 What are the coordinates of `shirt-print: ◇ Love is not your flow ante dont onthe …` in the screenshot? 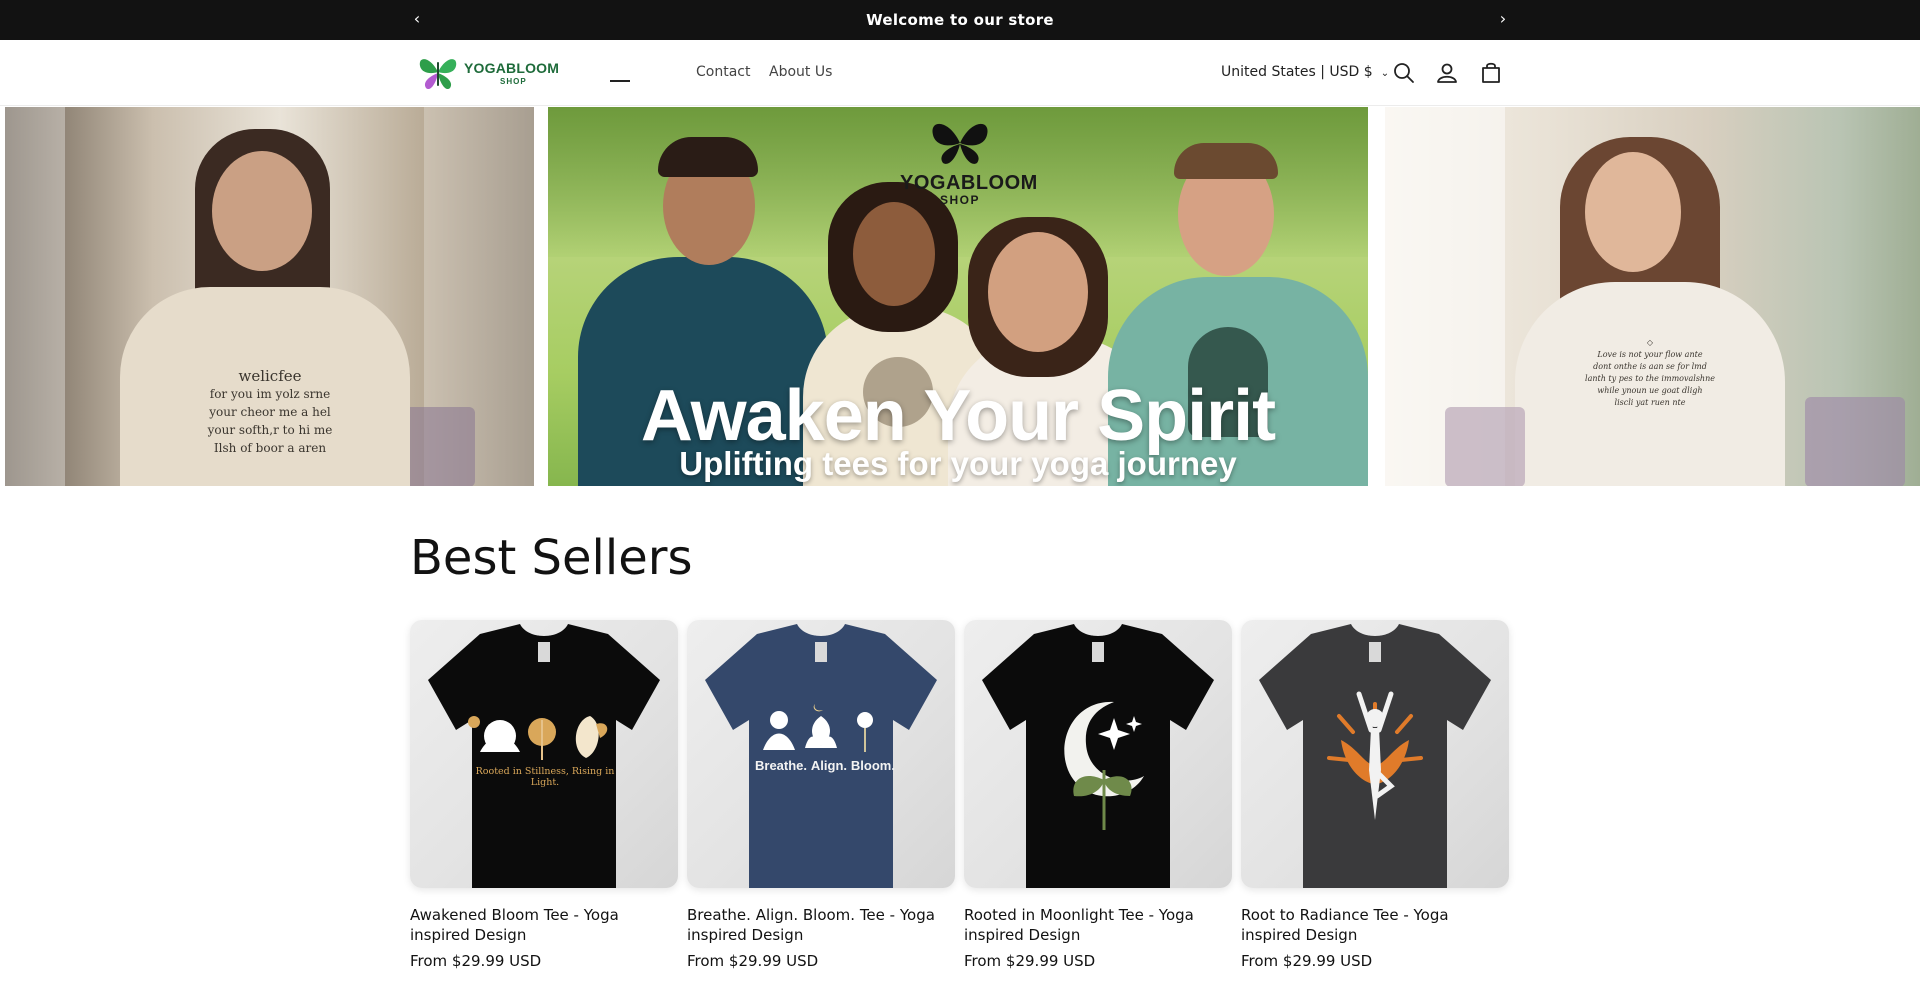 It's located at (1650, 372).